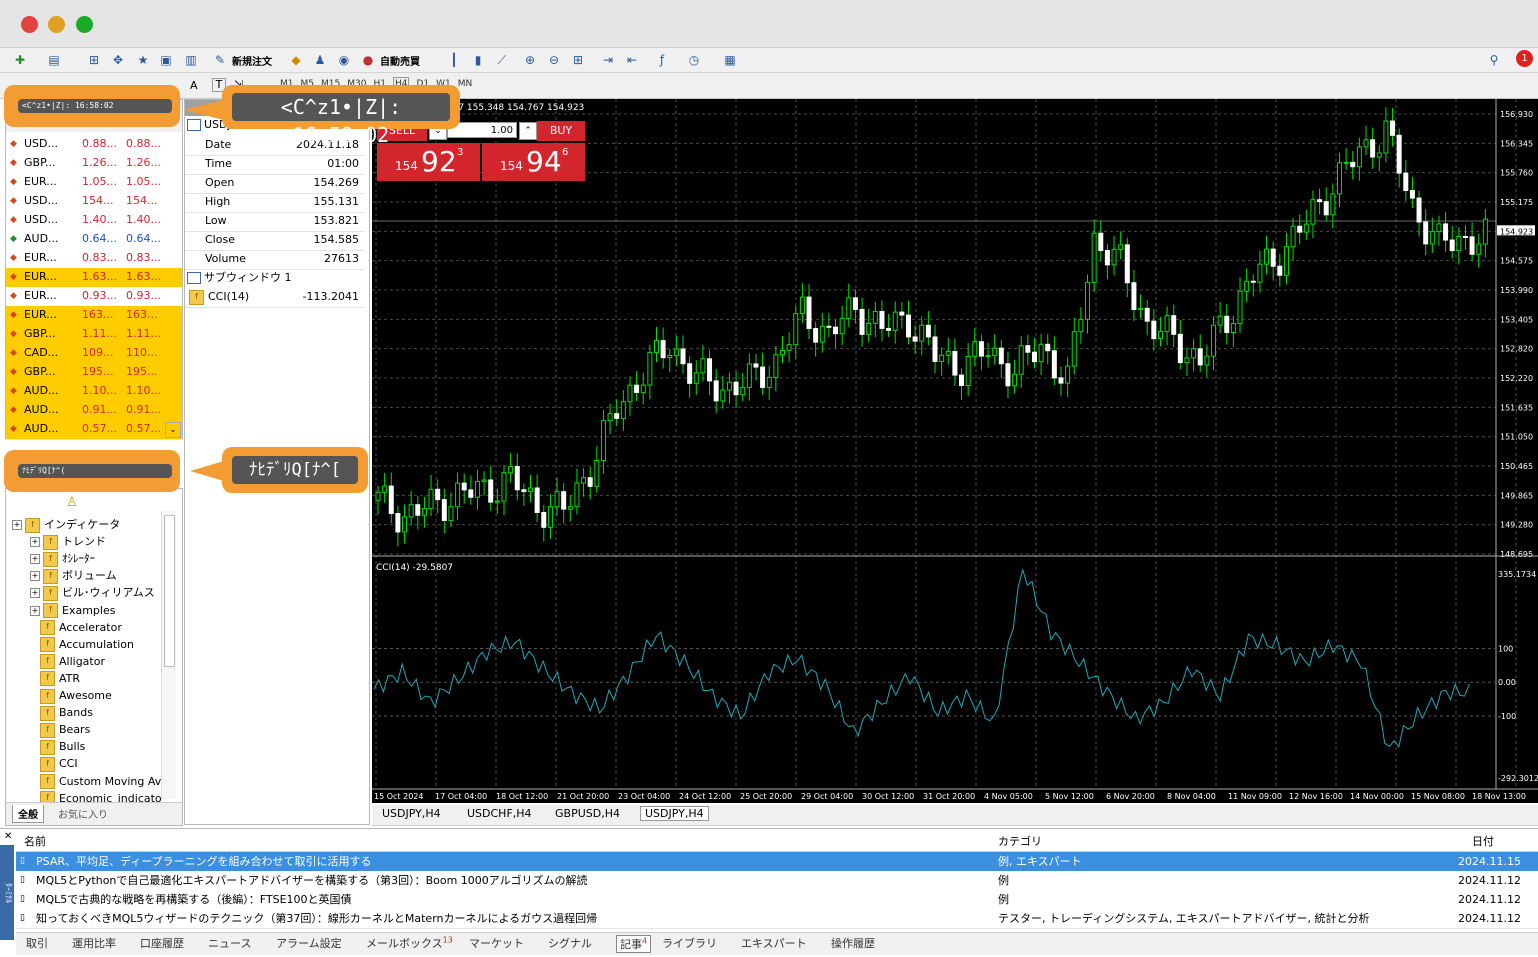 Image resolution: width=1538 pixels, height=957 pixels. Describe the element at coordinates (1020, 842) in the screenshot. I see `header-category: カテゴリ` at that location.